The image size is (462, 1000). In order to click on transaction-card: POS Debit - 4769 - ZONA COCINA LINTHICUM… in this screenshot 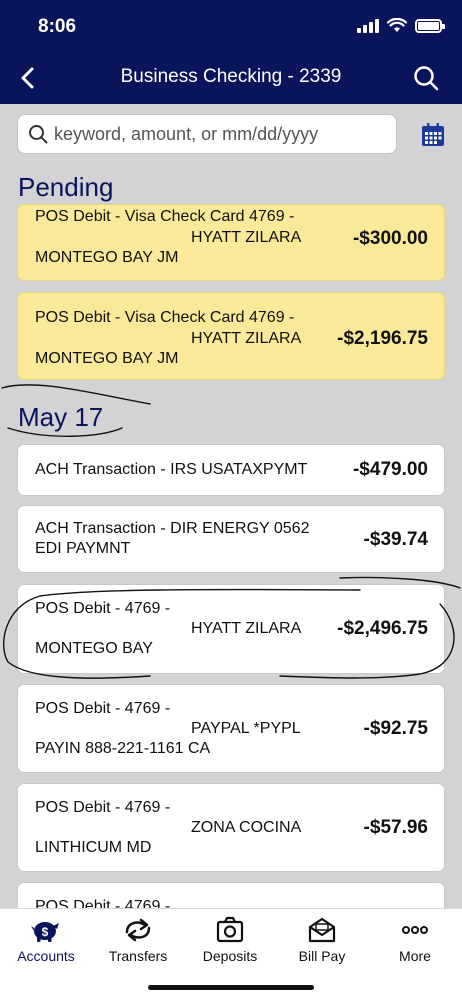, I will do `click(231, 827)`.